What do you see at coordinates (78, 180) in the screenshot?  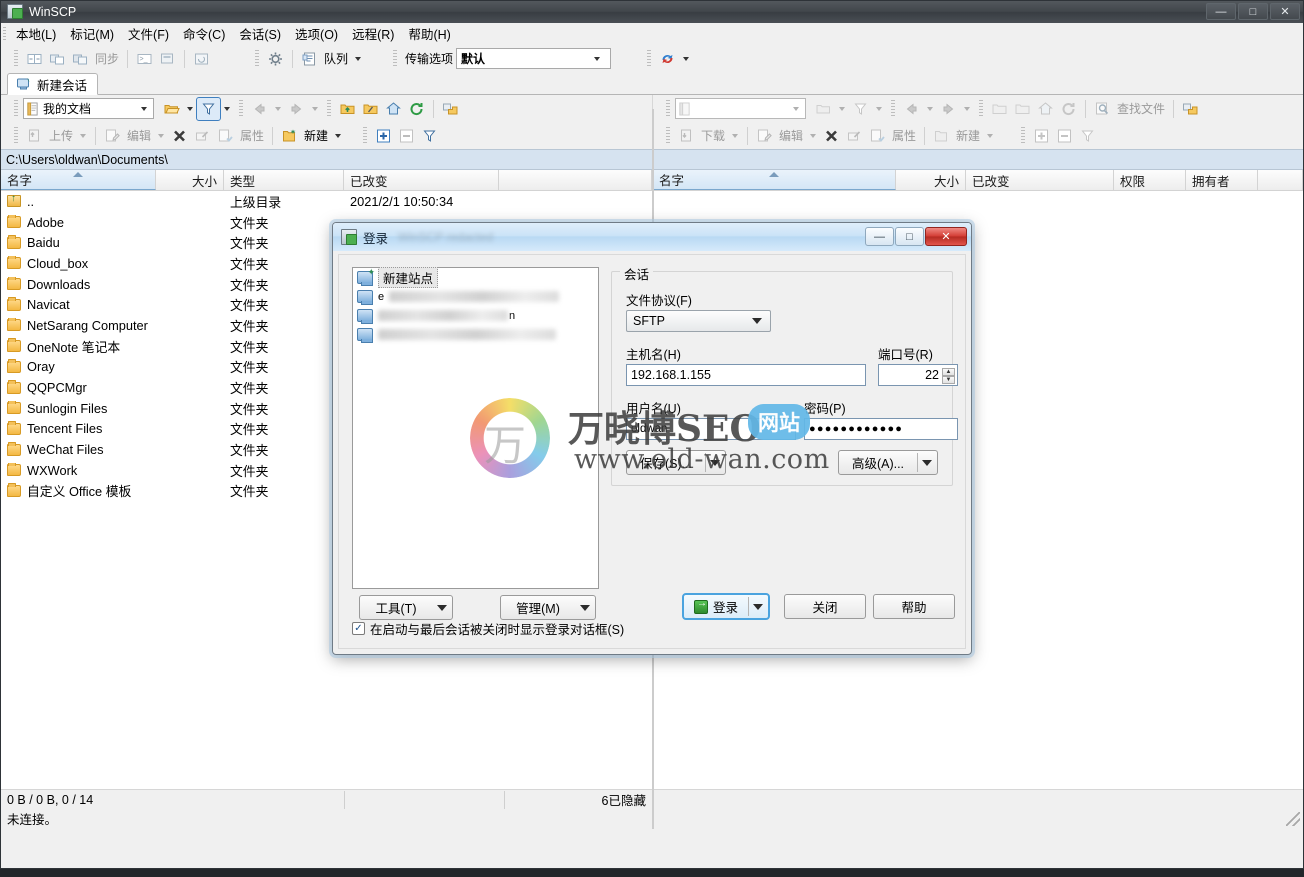 I see `local-col-name: 名字` at bounding box center [78, 180].